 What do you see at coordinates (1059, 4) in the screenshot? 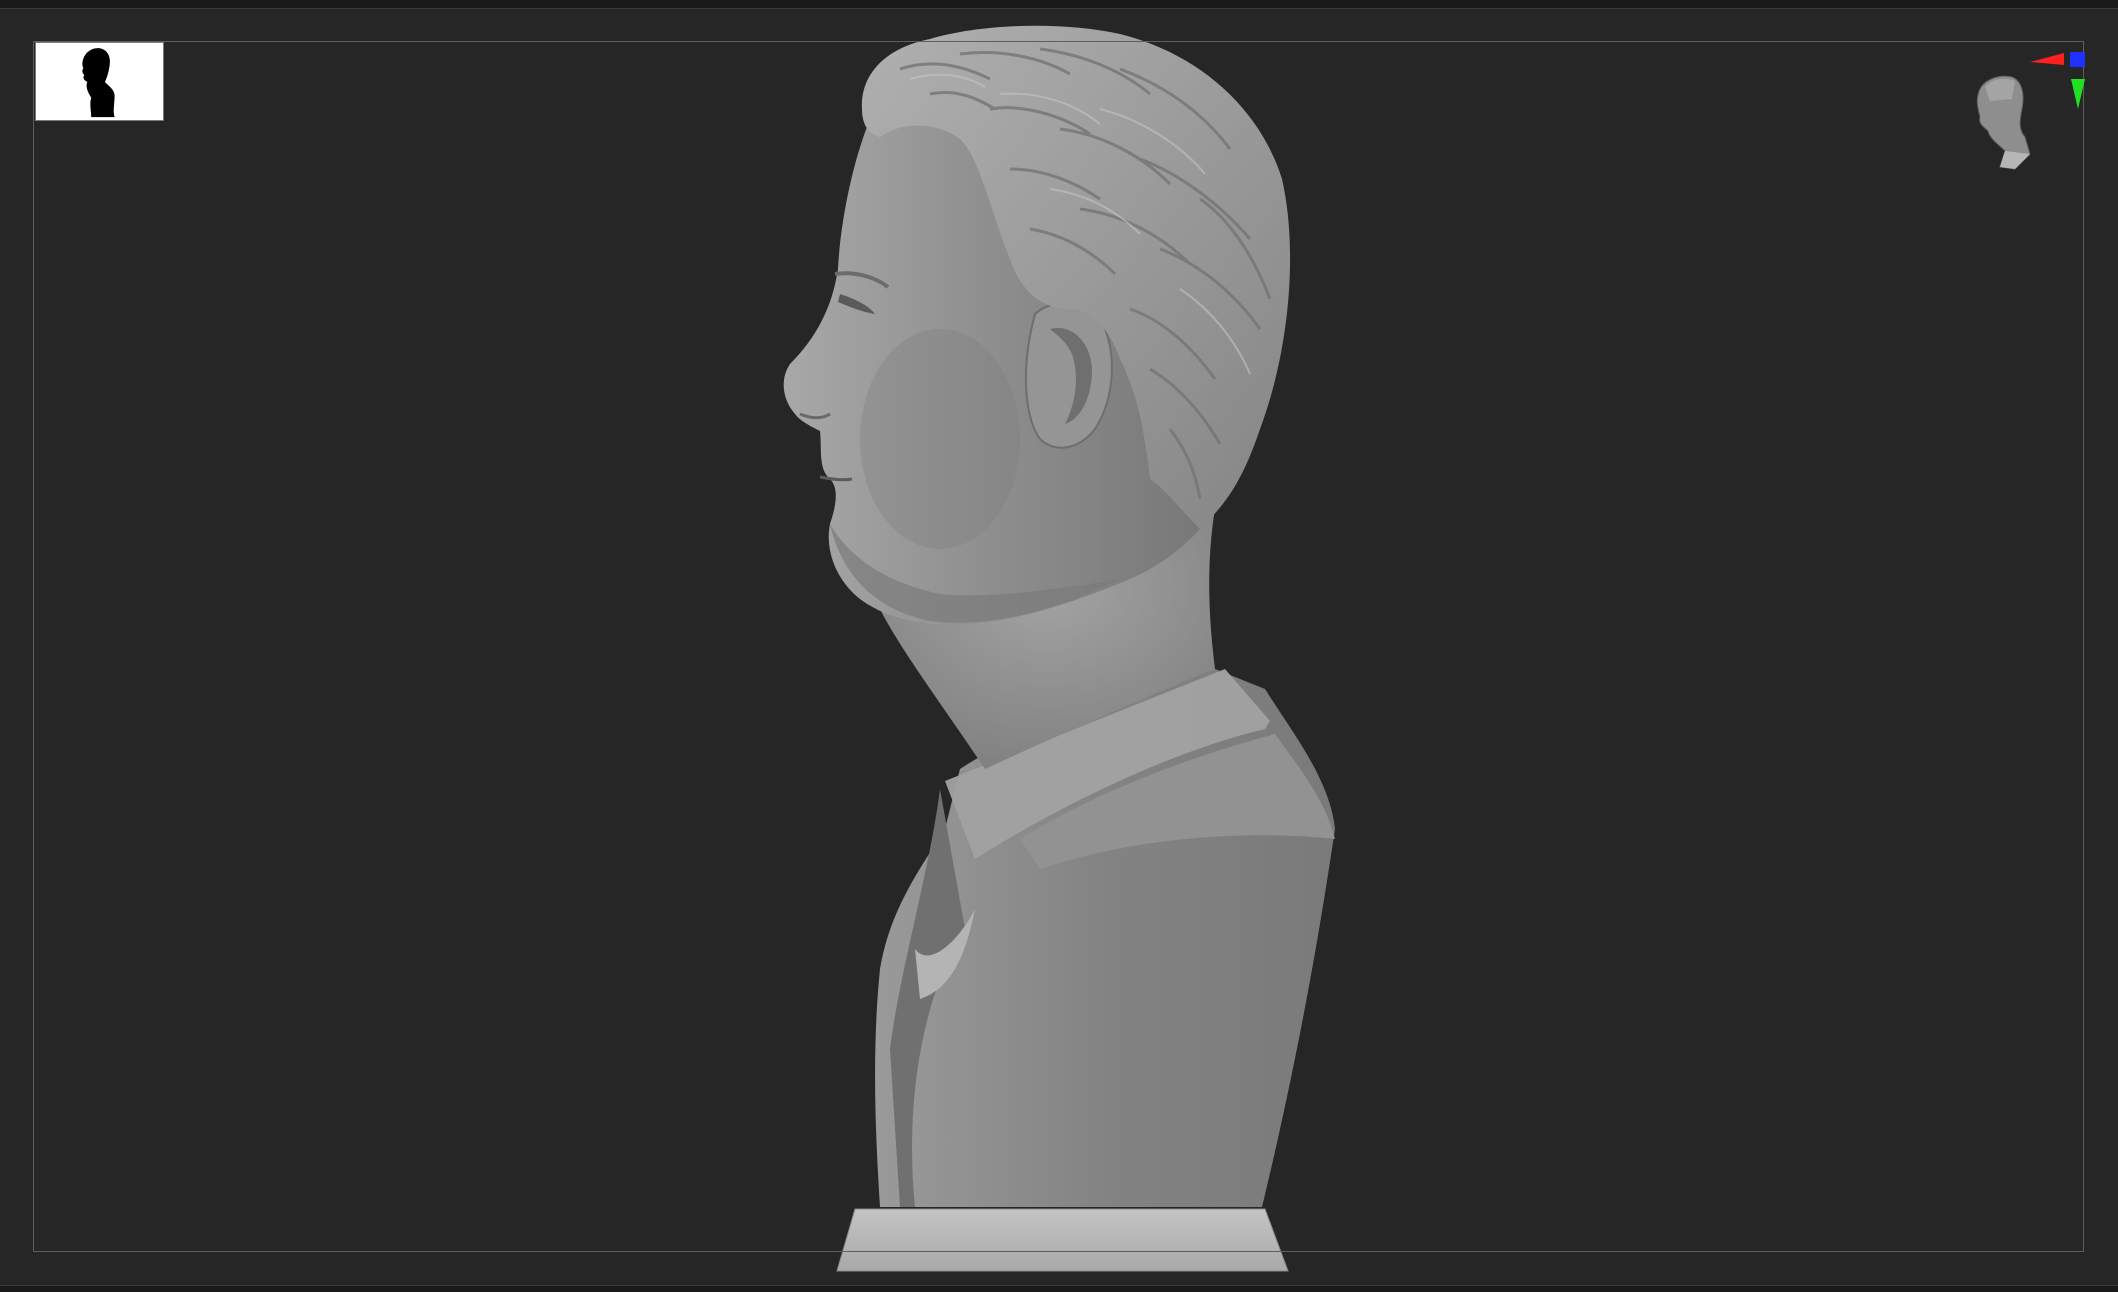
I see `top-toolbar-edge` at bounding box center [1059, 4].